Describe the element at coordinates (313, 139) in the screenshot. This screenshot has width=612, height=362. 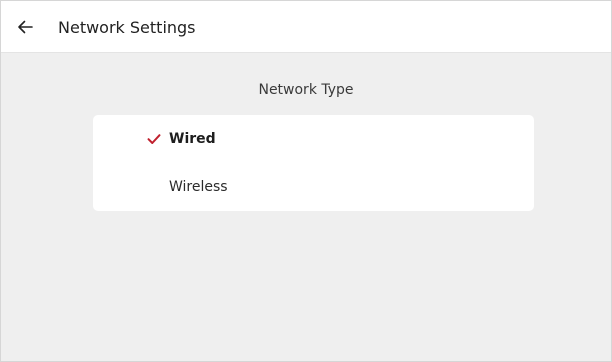
I see `option-wired: Wired` at that location.